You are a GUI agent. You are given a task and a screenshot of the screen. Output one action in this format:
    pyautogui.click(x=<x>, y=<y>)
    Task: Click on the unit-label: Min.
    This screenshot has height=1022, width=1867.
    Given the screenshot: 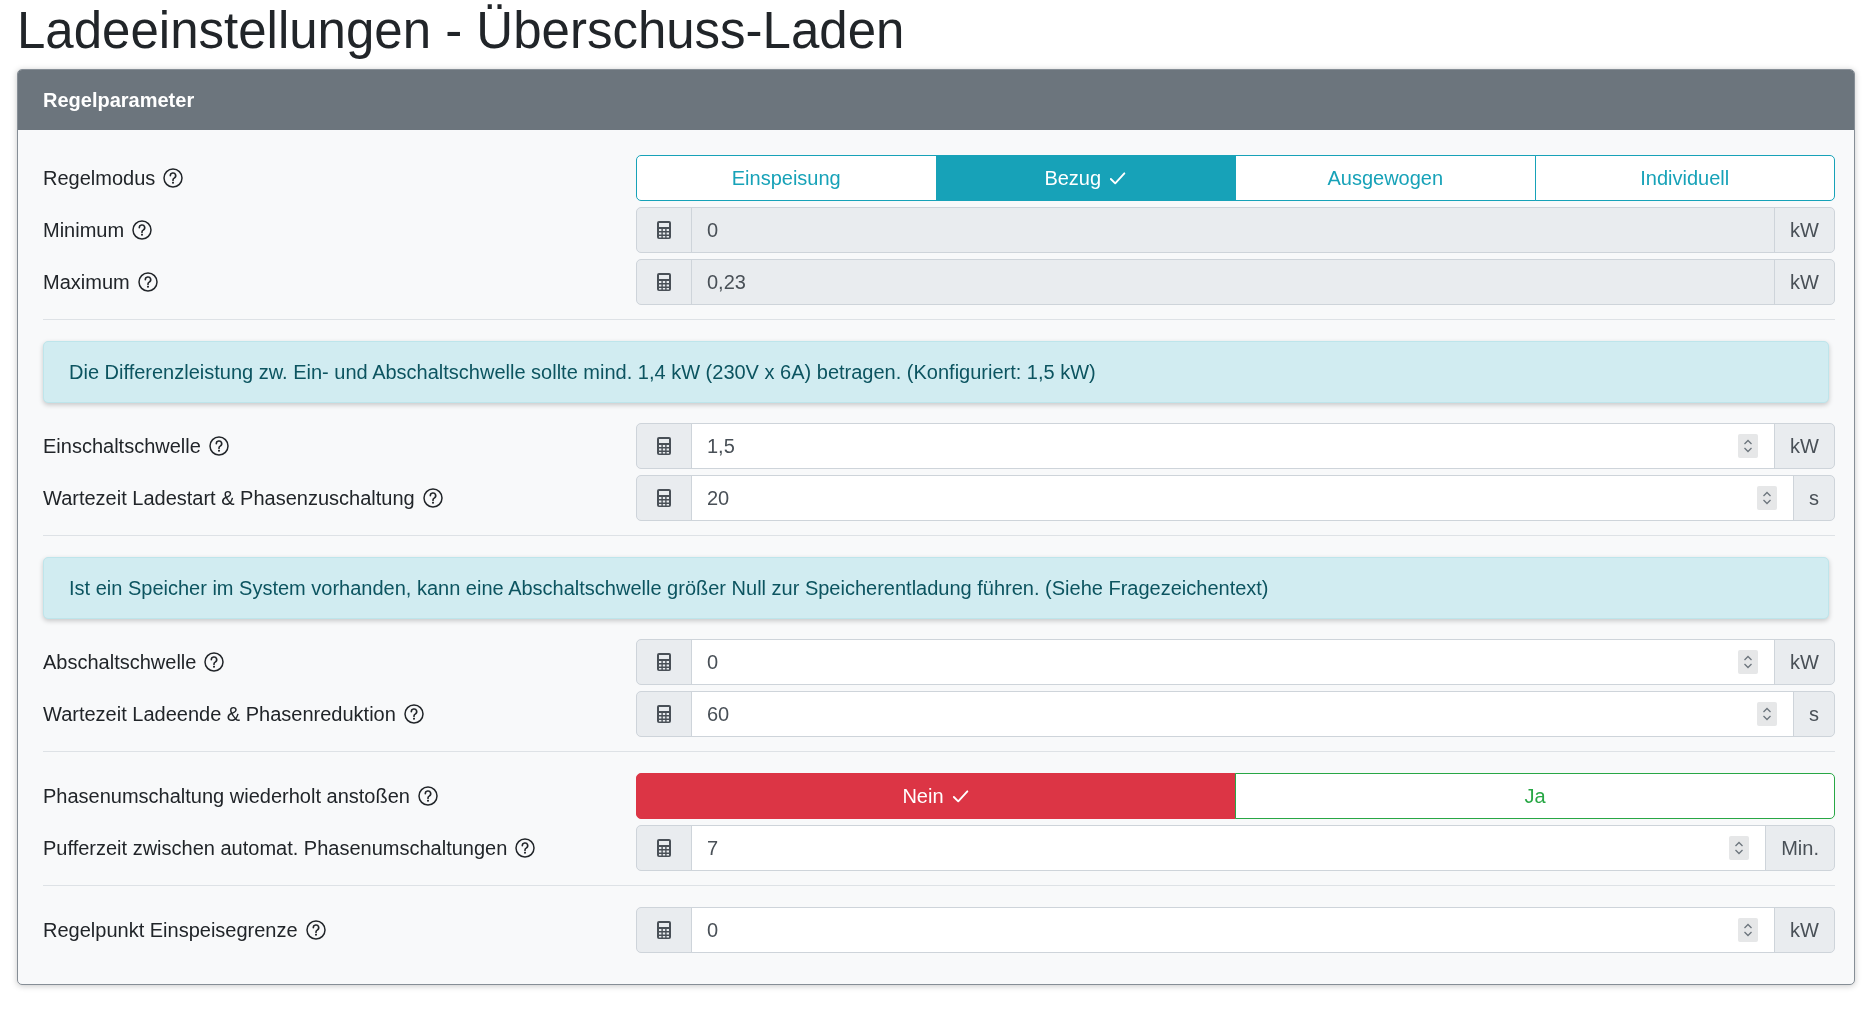 What is the action you would take?
    pyautogui.click(x=1800, y=848)
    